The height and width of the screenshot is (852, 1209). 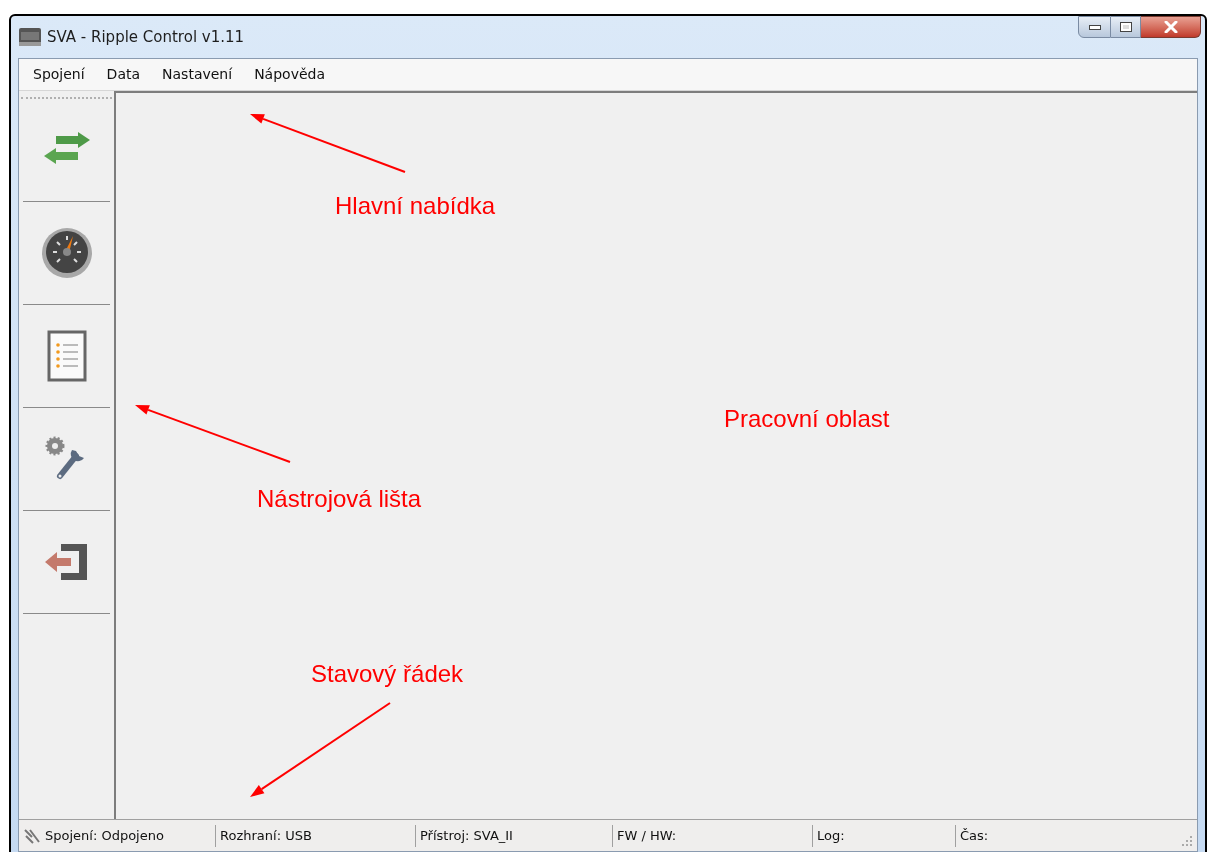 I want to click on close-button, so click(x=1171, y=27).